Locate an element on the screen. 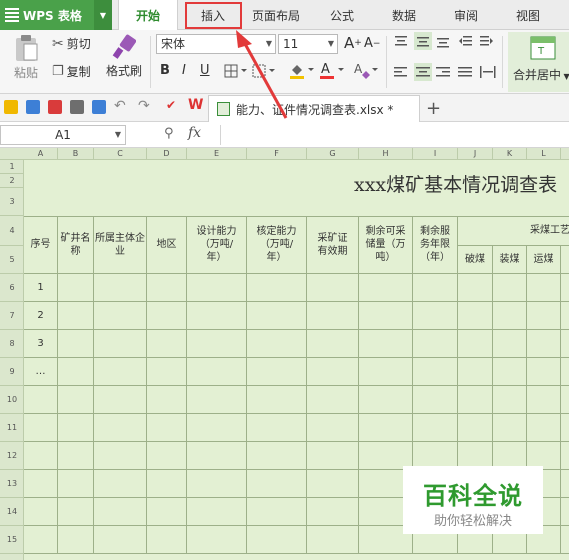  header-cell-verified-capacity: 核定能力（万吨/年） is located at coordinates (277, 245).